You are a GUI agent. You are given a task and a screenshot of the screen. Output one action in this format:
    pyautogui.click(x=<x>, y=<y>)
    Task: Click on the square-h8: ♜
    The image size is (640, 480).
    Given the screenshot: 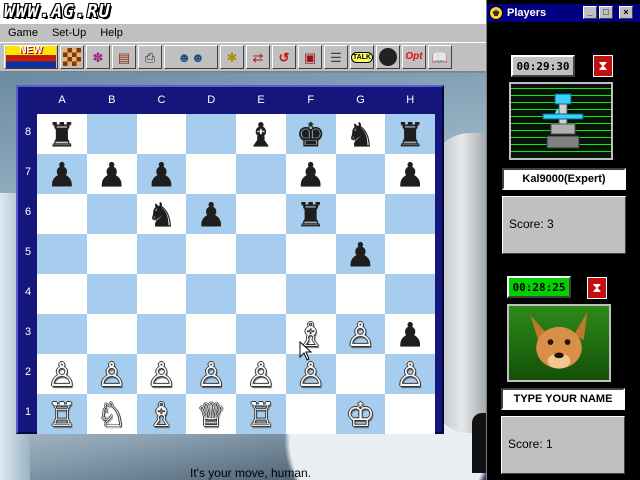 What is the action you would take?
    pyautogui.click(x=410, y=134)
    